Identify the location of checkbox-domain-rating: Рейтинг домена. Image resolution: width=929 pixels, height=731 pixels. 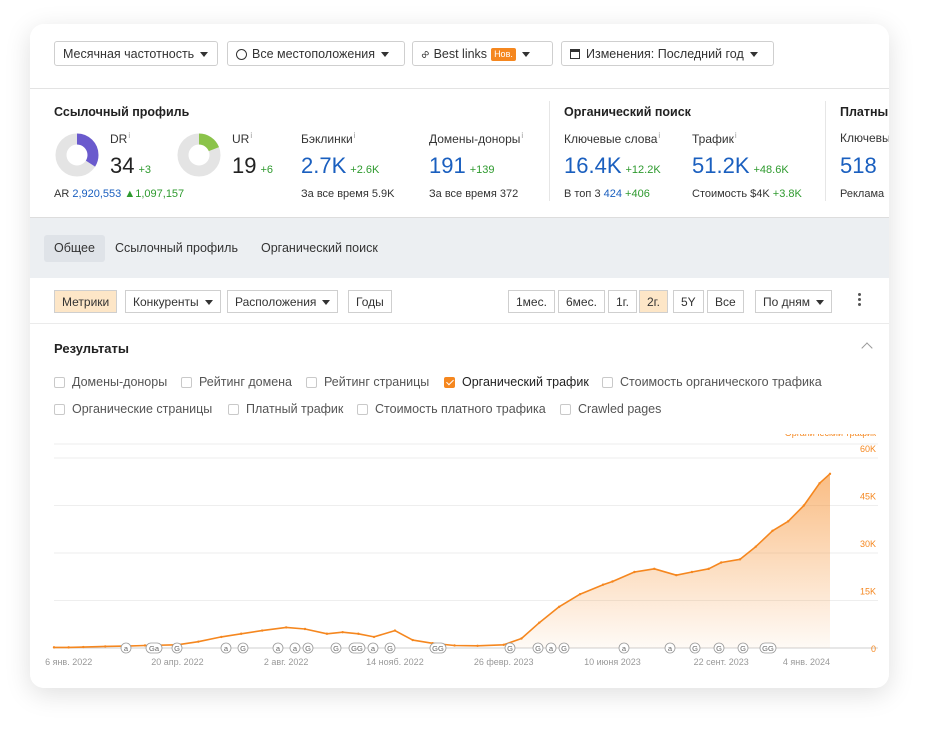
(236, 382).